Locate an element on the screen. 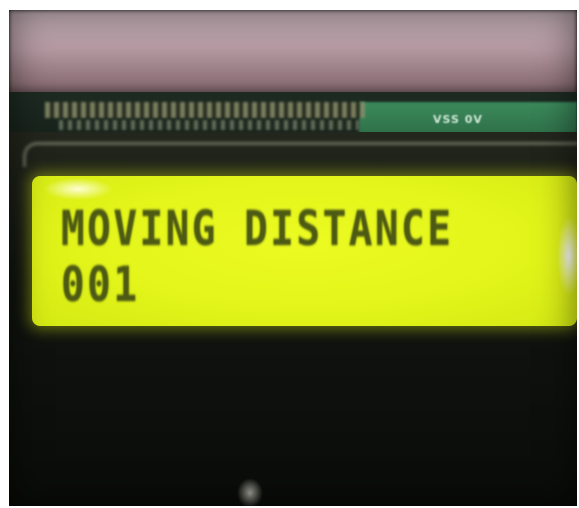  lcd-line-2: 001 is located at coordinates (100, 285).